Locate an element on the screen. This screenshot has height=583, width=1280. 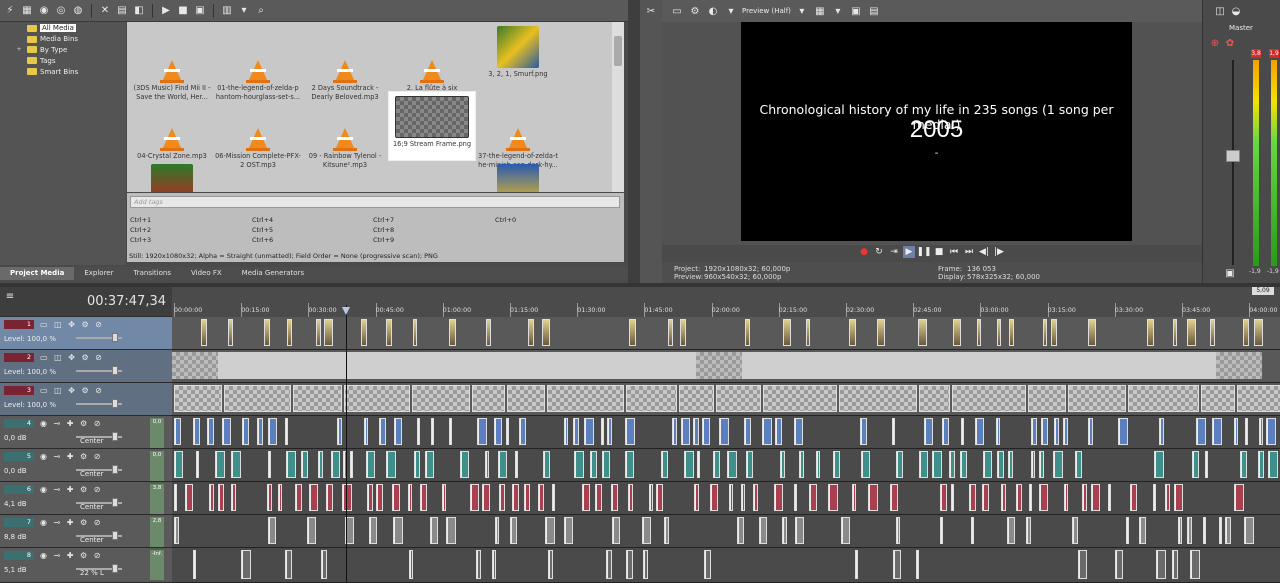
expand-icon: + is located at coordinates (19, 49).